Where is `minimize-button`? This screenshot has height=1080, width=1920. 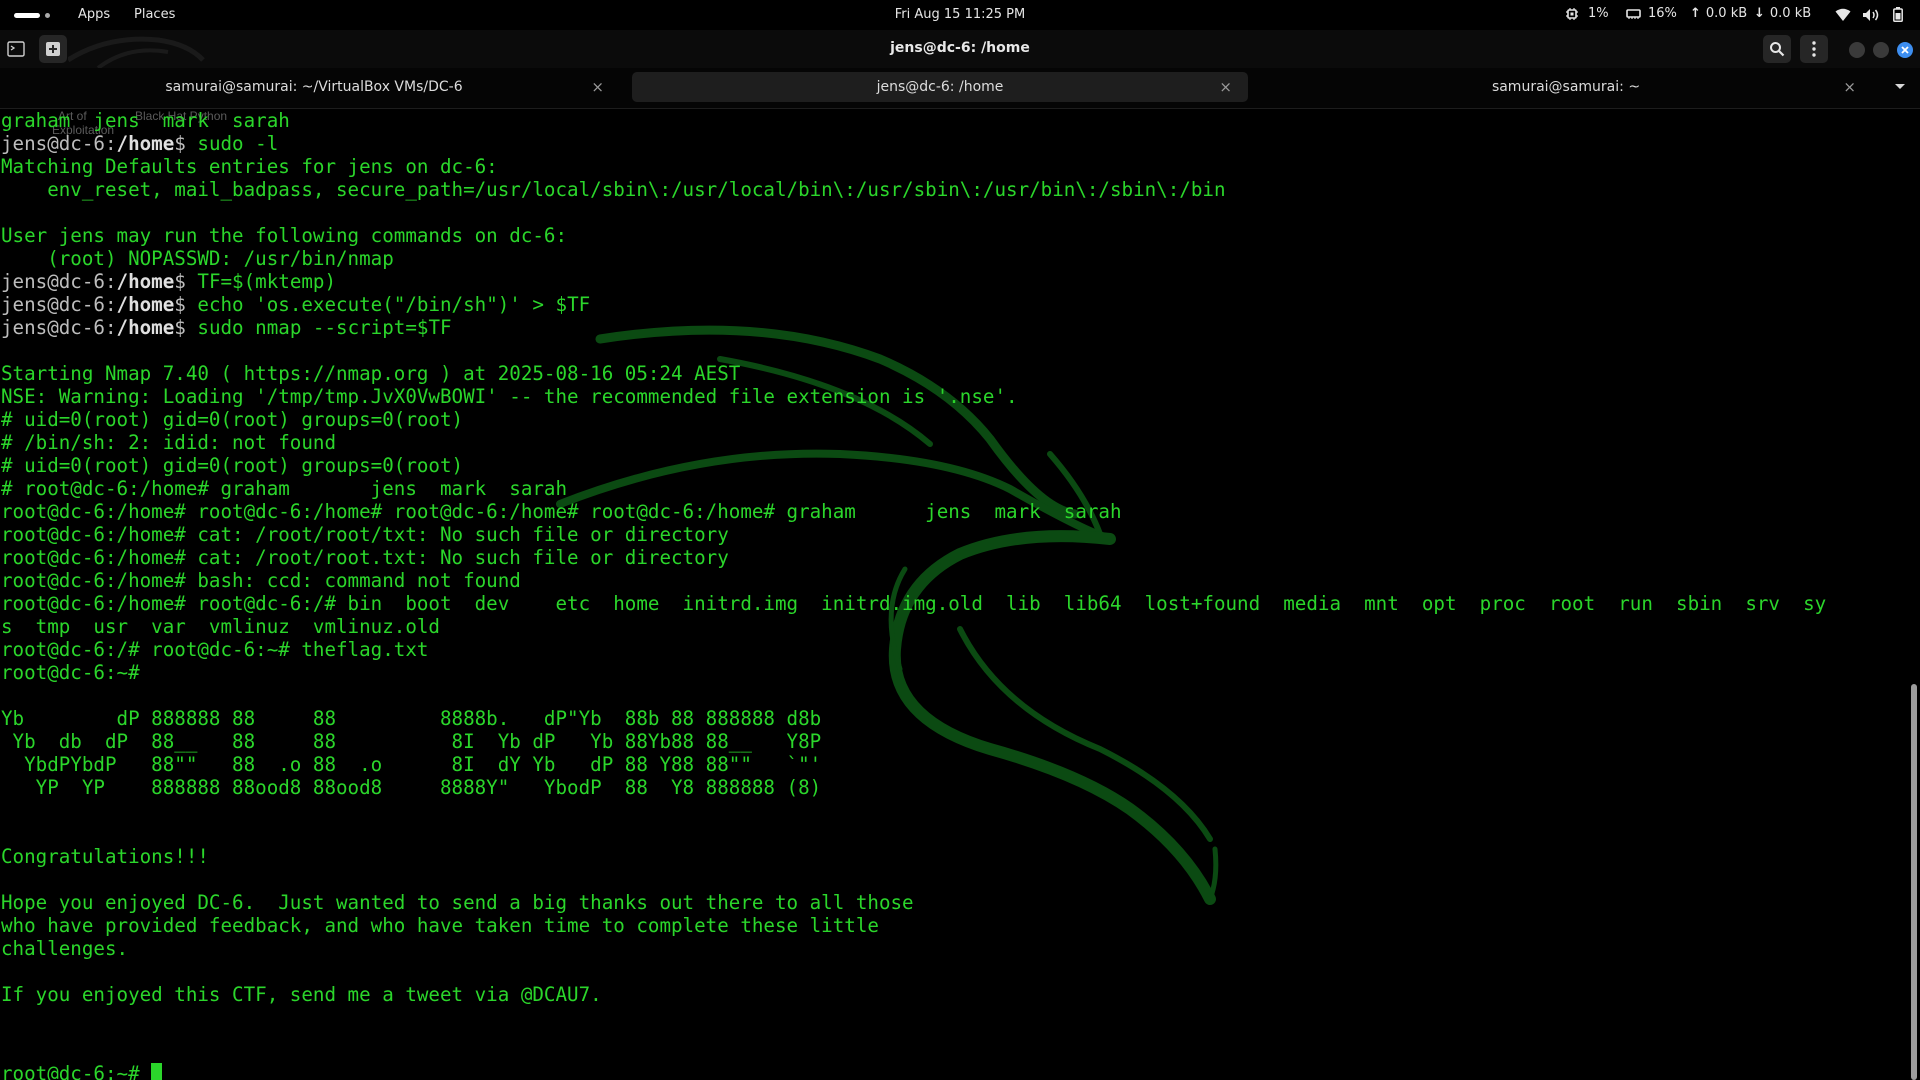
minimize-button is located at coordinates (1857, 50).